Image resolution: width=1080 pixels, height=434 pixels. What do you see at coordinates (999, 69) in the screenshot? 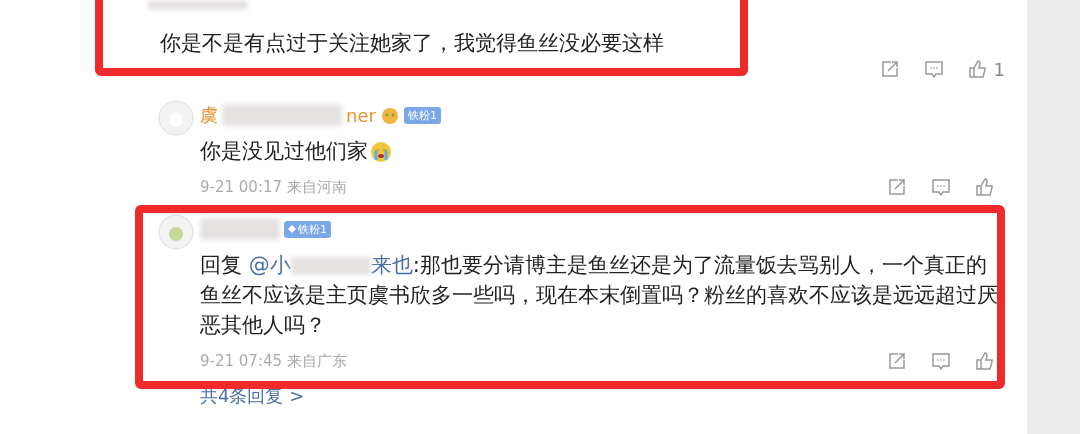
I see `like-count: 1` at bounding box center [999, 69].